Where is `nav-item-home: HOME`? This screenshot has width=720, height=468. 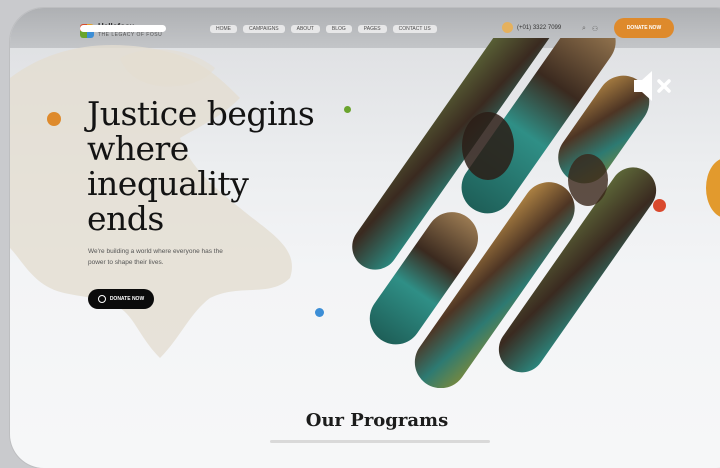 nav-item-home: HOME is located at coordinates (223, 29).